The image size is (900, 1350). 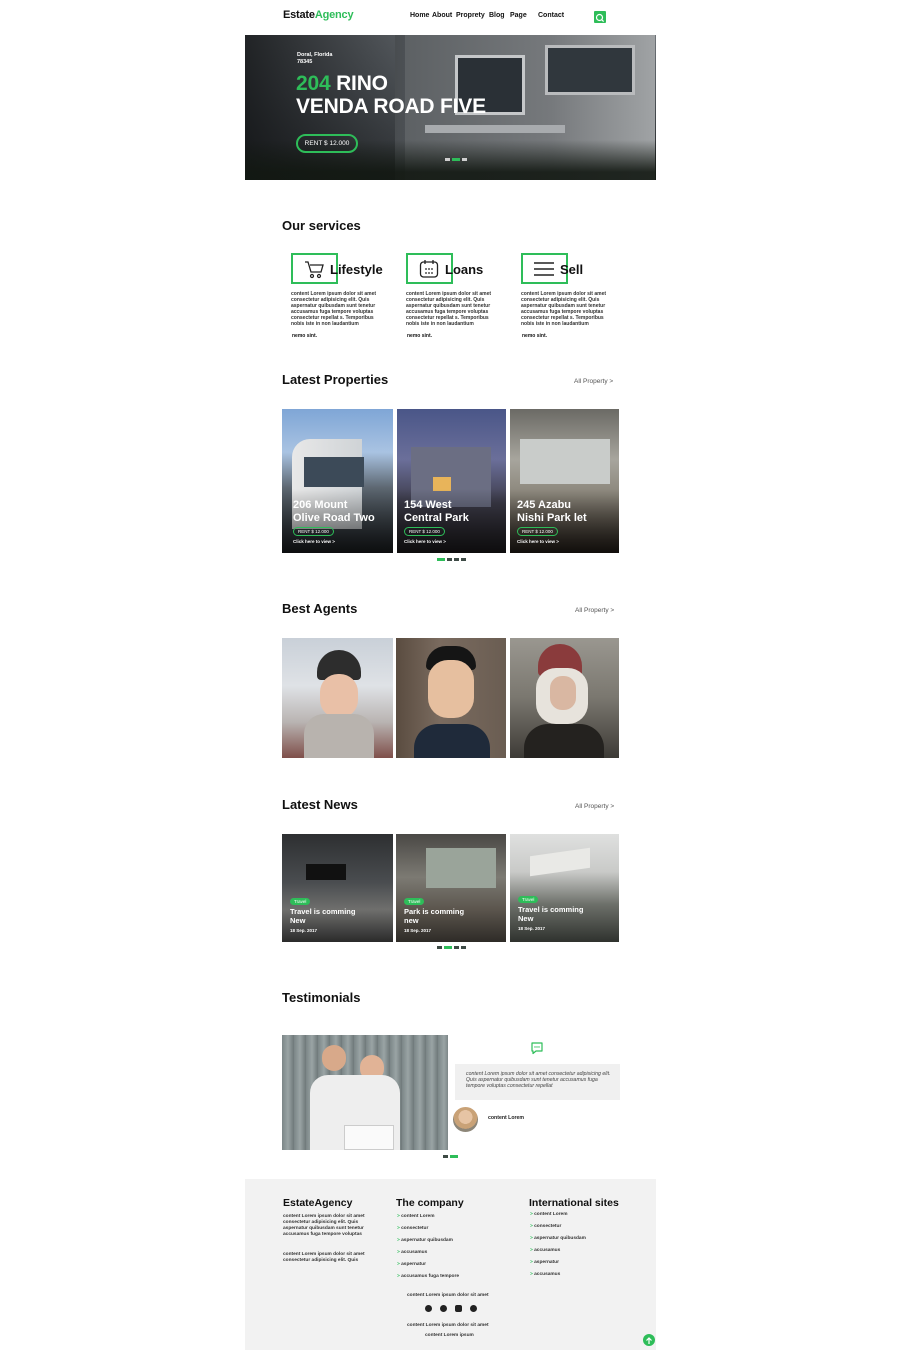 I want to click on footer-credit: content Lorem ipsum, so click(x=449, y=1335).